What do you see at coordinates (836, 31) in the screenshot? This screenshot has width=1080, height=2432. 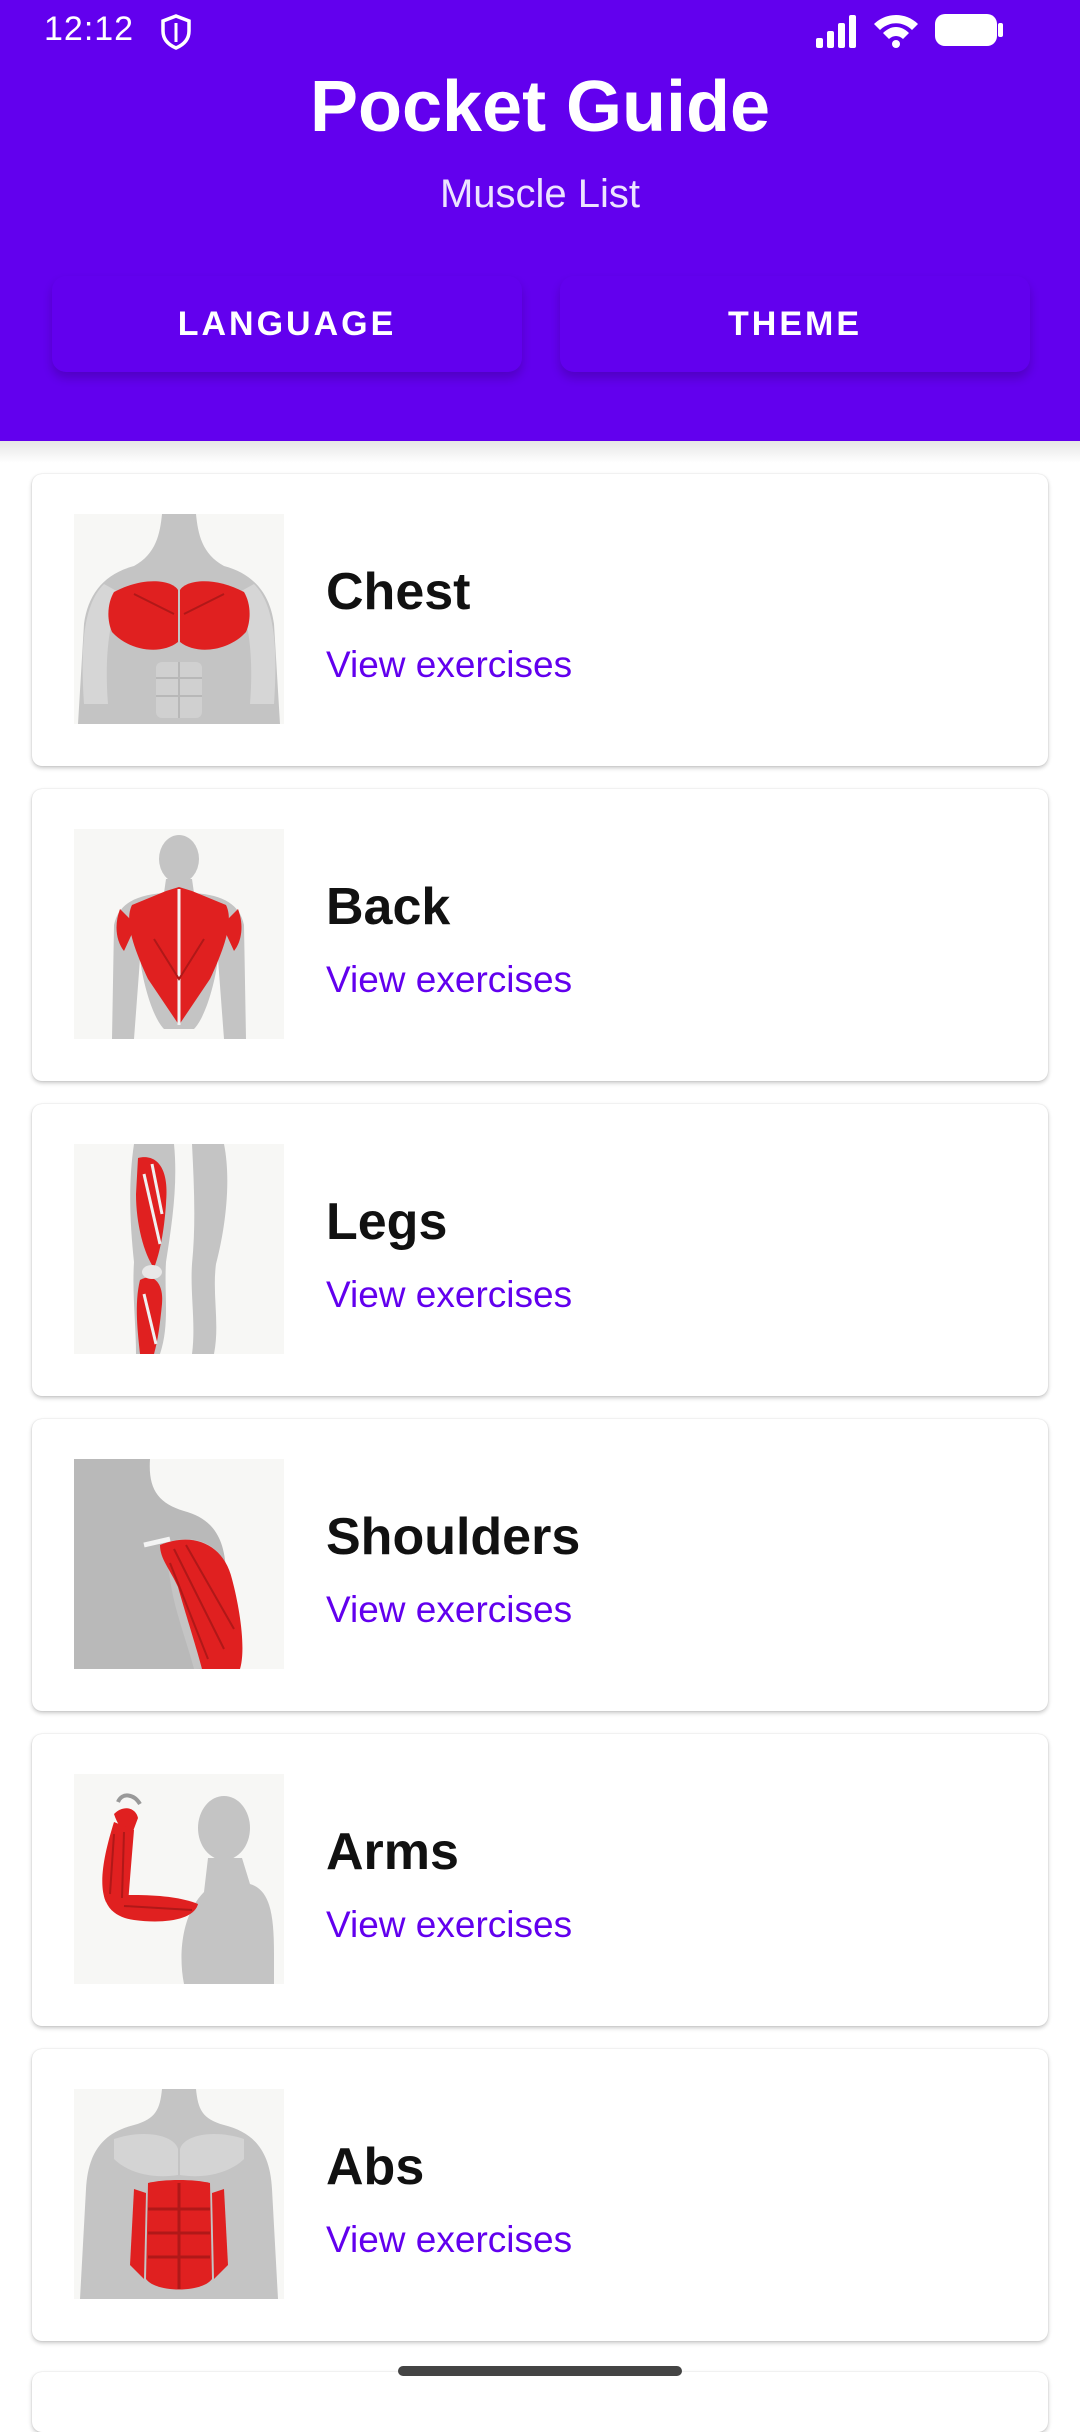 I see `signal-icon` at bounding box center [836, 31].